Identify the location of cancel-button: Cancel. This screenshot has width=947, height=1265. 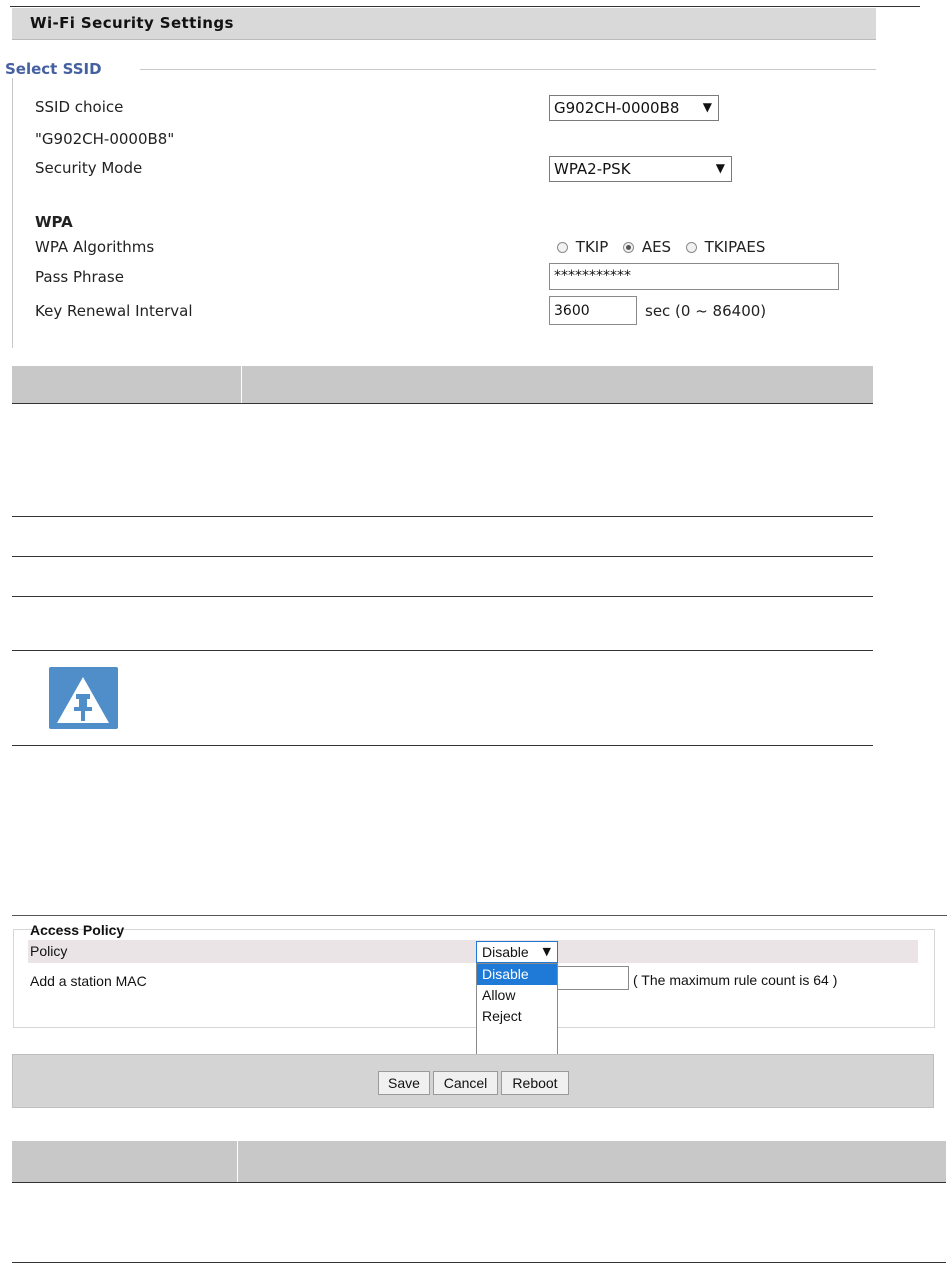
(465, 1083).